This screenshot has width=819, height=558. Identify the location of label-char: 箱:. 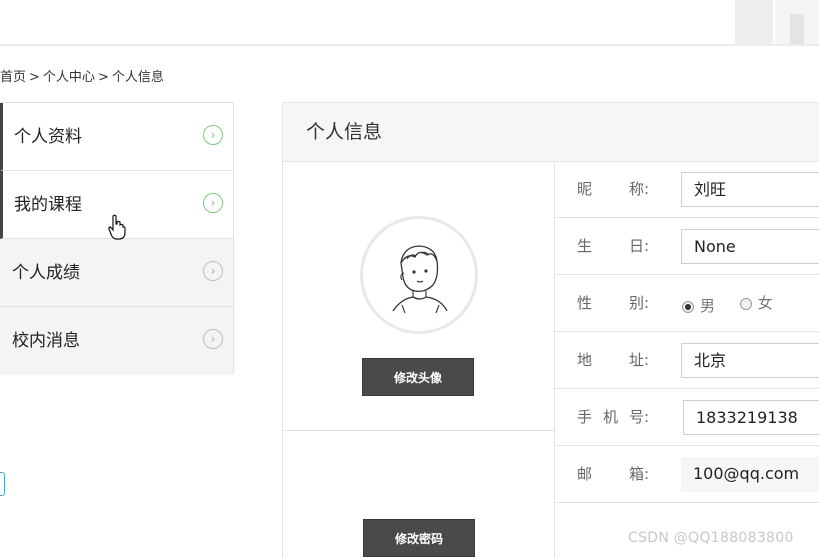
(638, 474).